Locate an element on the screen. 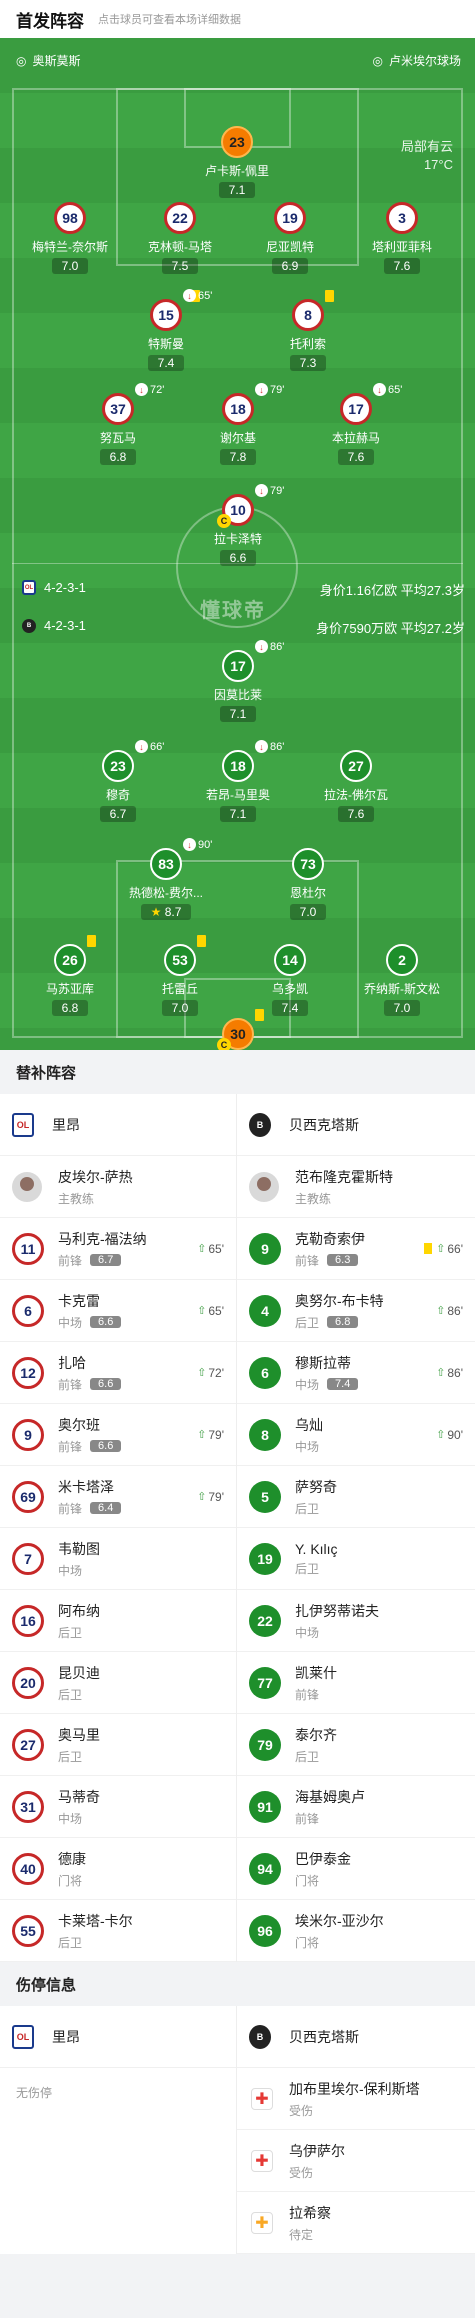 The height and width of the screenshot is (2318, 475). jersey-number: 31 is located at coordinates (28, 1806).